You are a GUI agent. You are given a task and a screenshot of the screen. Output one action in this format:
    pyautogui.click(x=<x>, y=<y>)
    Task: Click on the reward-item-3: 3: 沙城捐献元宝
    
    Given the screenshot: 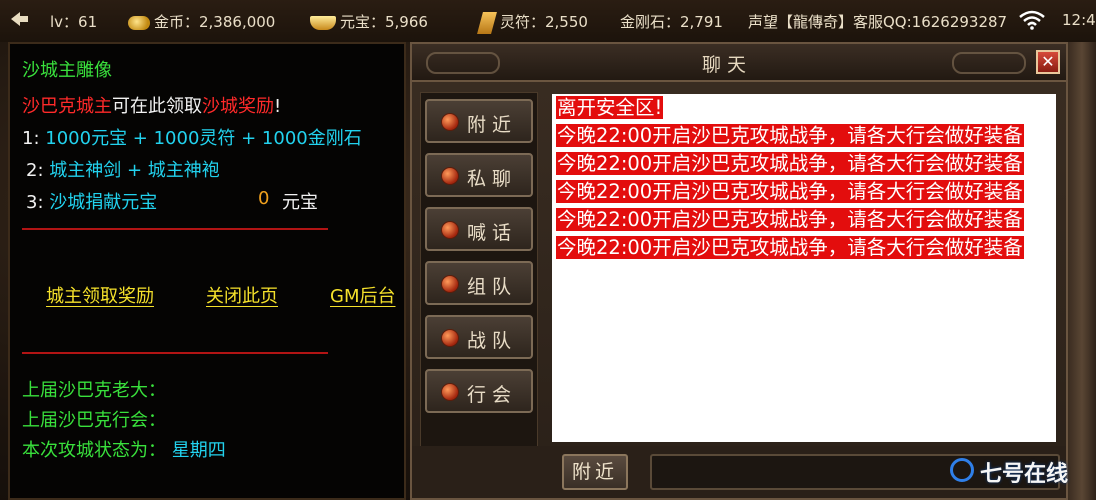 What is the action you would take?
    pyautogui.click(x=91, y=201)
    